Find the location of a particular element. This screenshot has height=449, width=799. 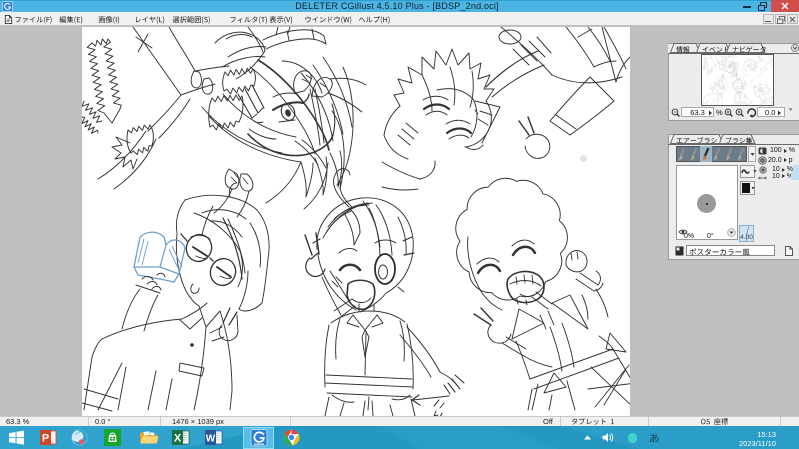

svg-text: W is located at coordinates (211, 439).